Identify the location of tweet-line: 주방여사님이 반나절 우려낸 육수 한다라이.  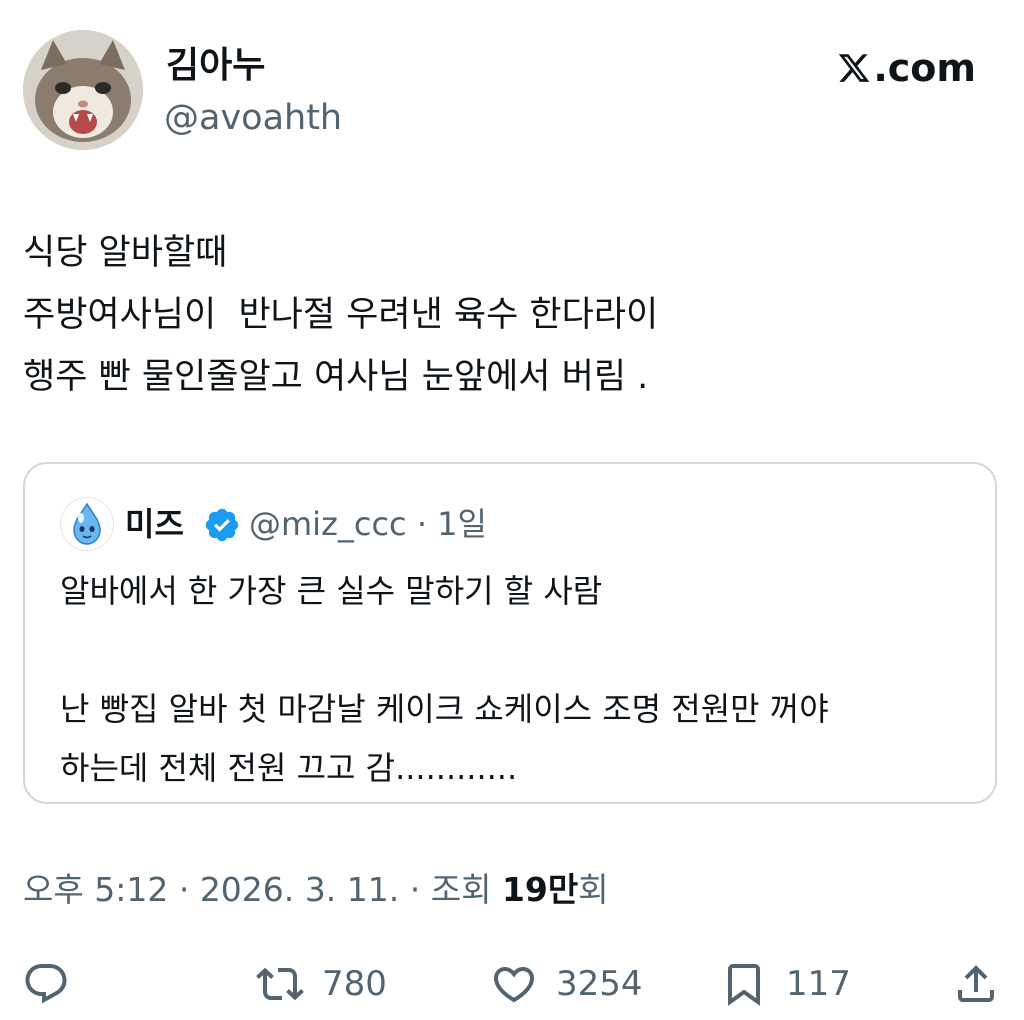
(341, 315).